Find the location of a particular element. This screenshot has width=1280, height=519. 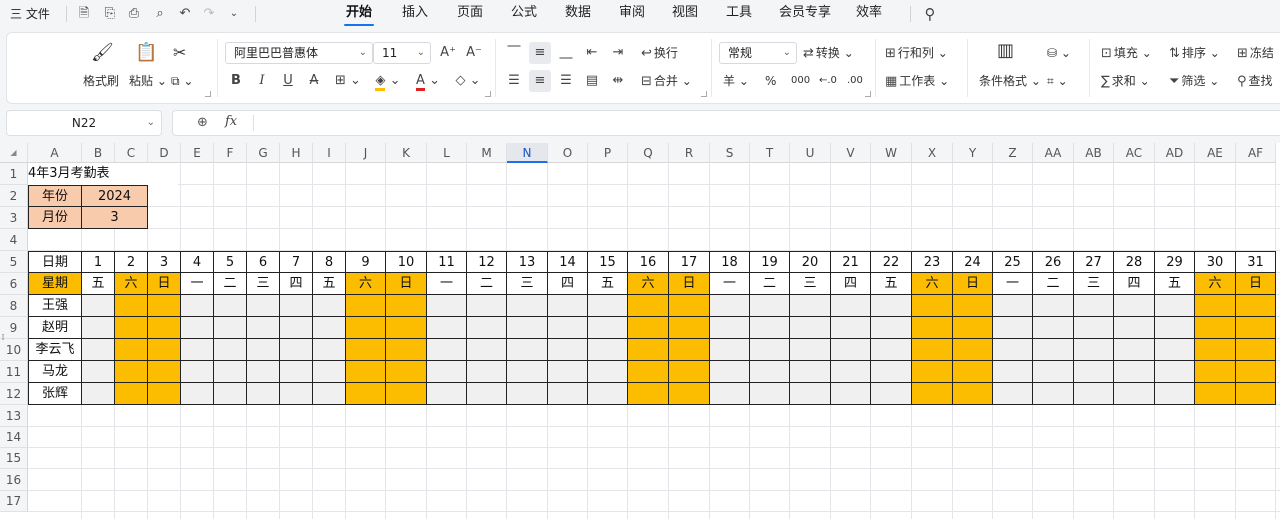

row-header-1: 1 is located at coordinates (14, 174).